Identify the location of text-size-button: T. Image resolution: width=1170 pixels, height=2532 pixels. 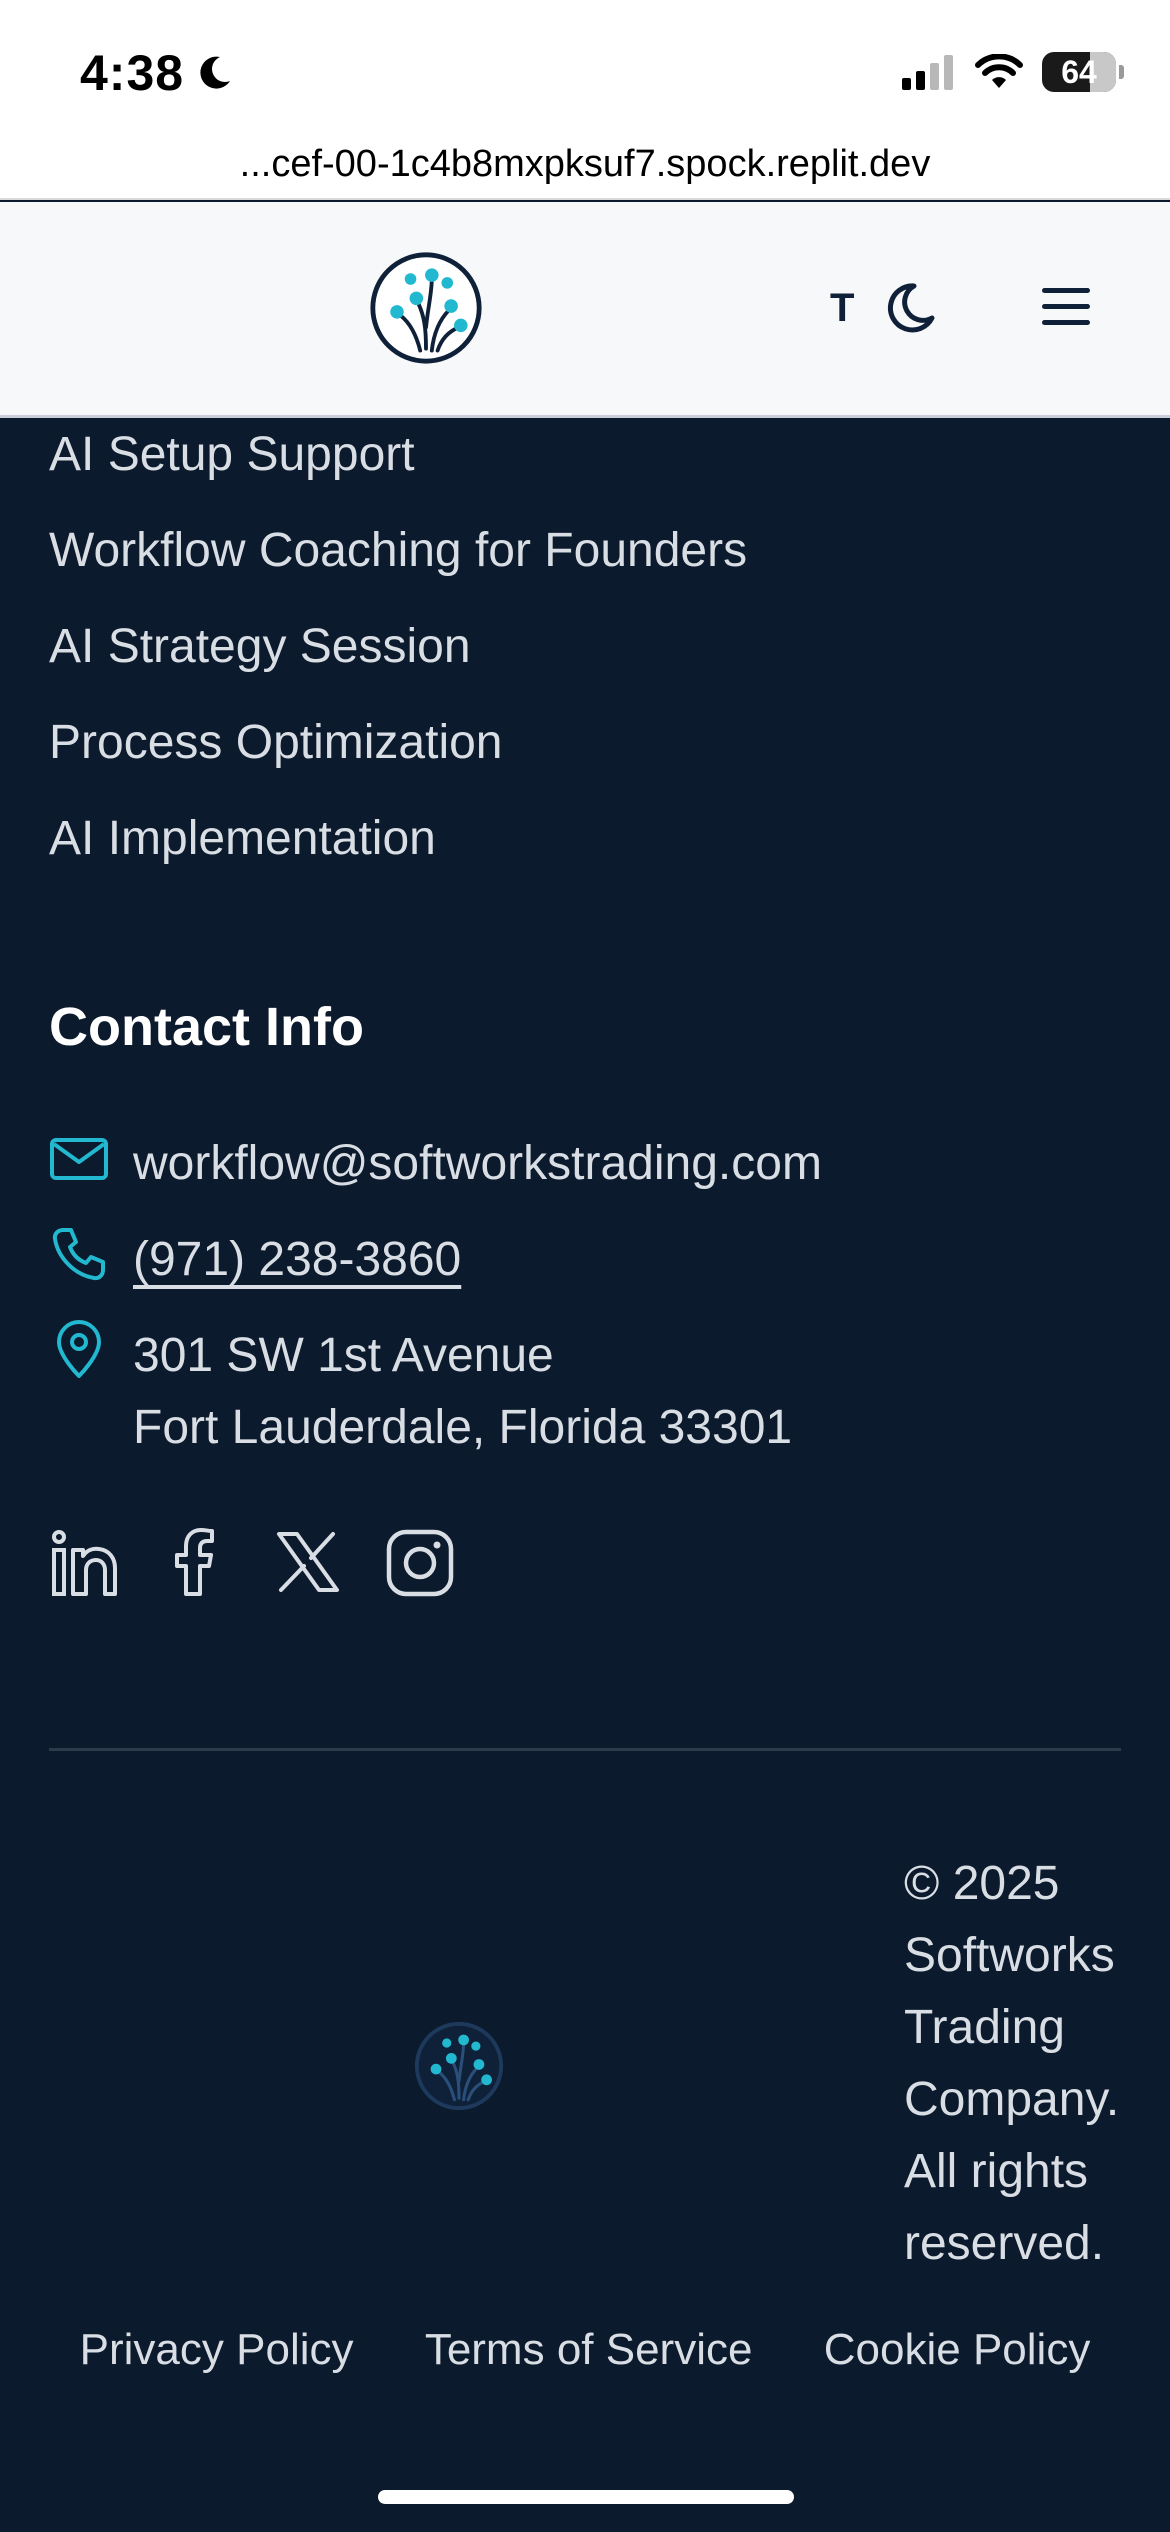
(842, 308).